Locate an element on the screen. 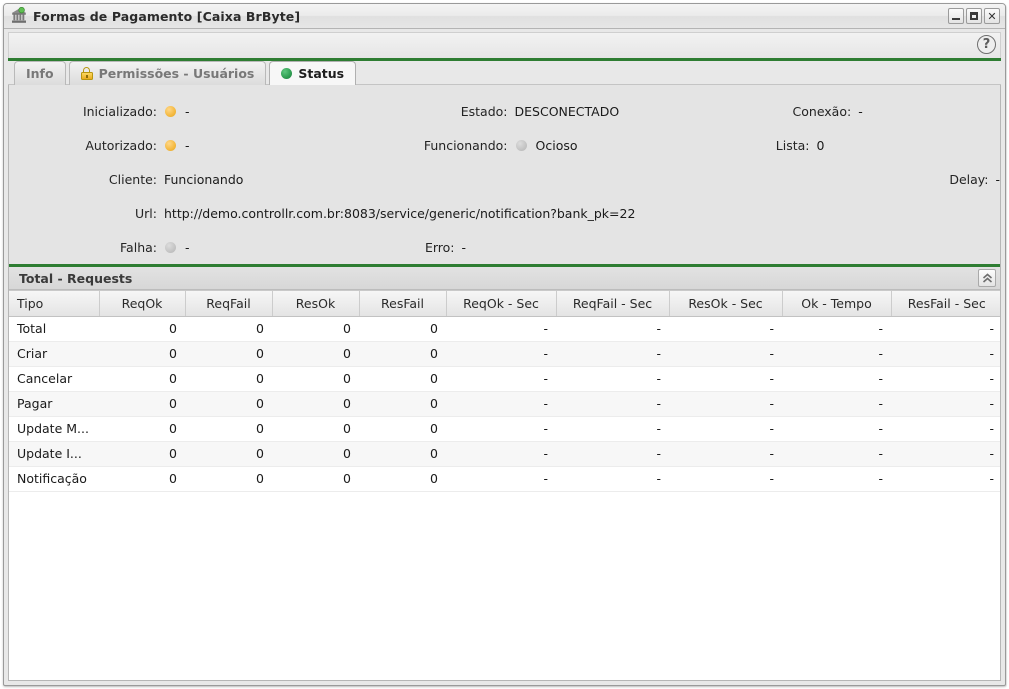 The image size is (1009, 689). maximize-button is located at coordinates (974, 16).